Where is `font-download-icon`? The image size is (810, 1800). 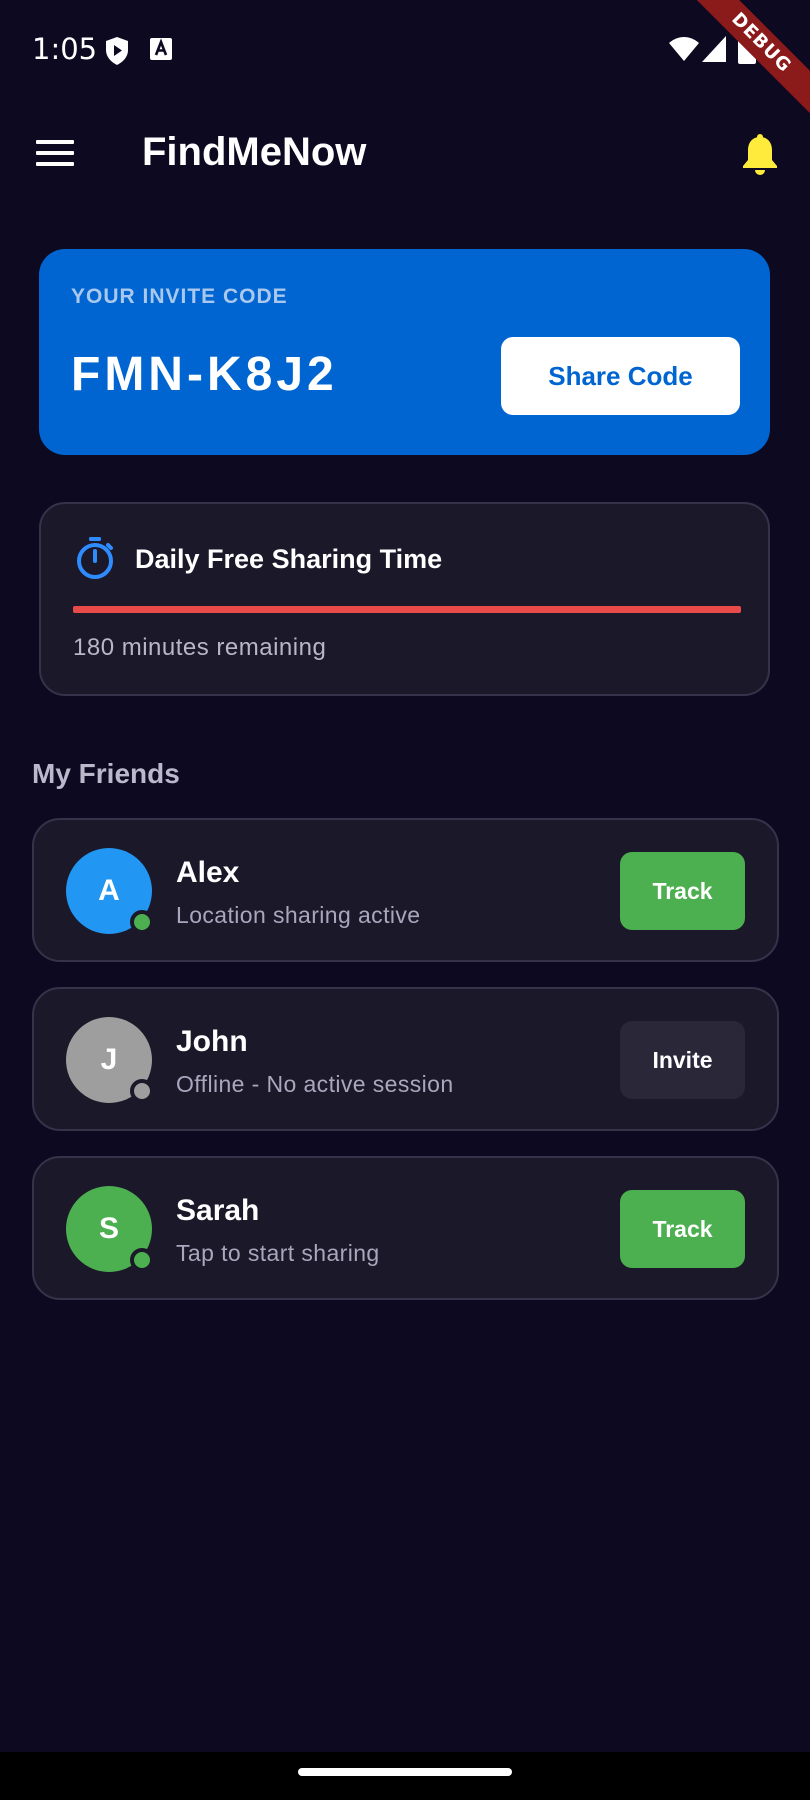 font-download-icon is located at coordinates (161, 49).